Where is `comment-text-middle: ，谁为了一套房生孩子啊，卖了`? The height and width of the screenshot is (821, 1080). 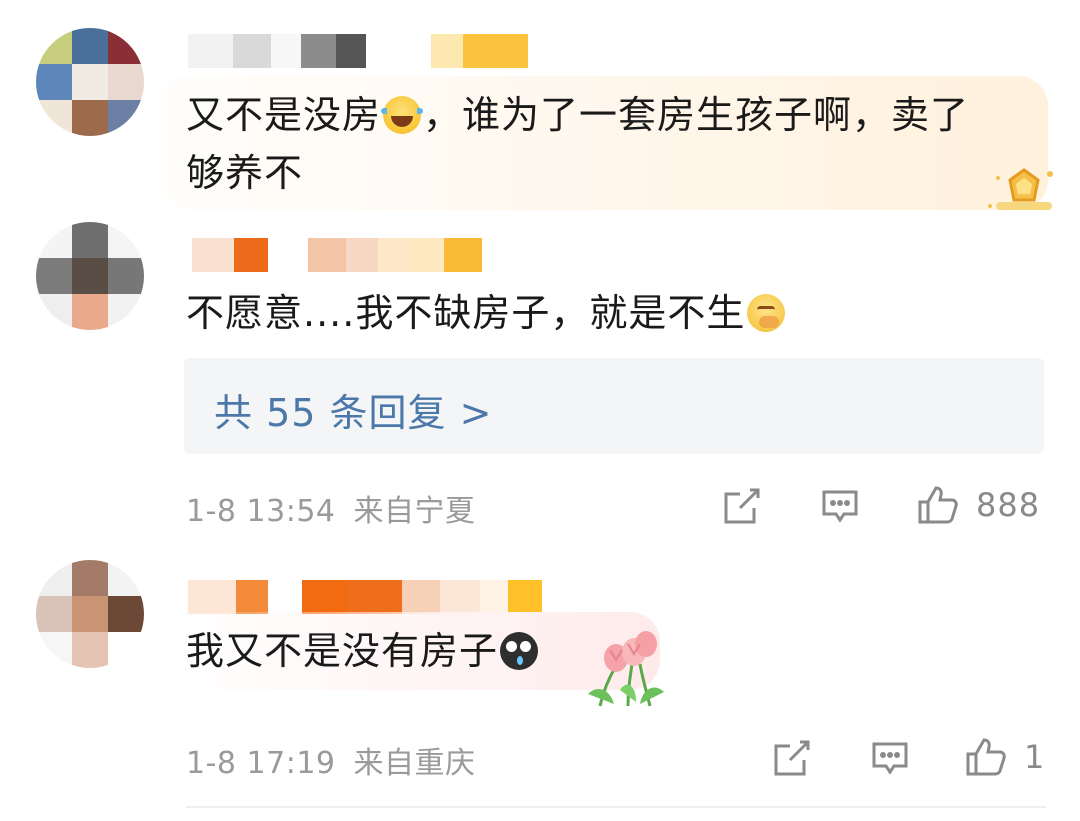 comment-text-middle: ，谁为了一套房生孩子啊，卖了 is located at coordinates (696, 115).